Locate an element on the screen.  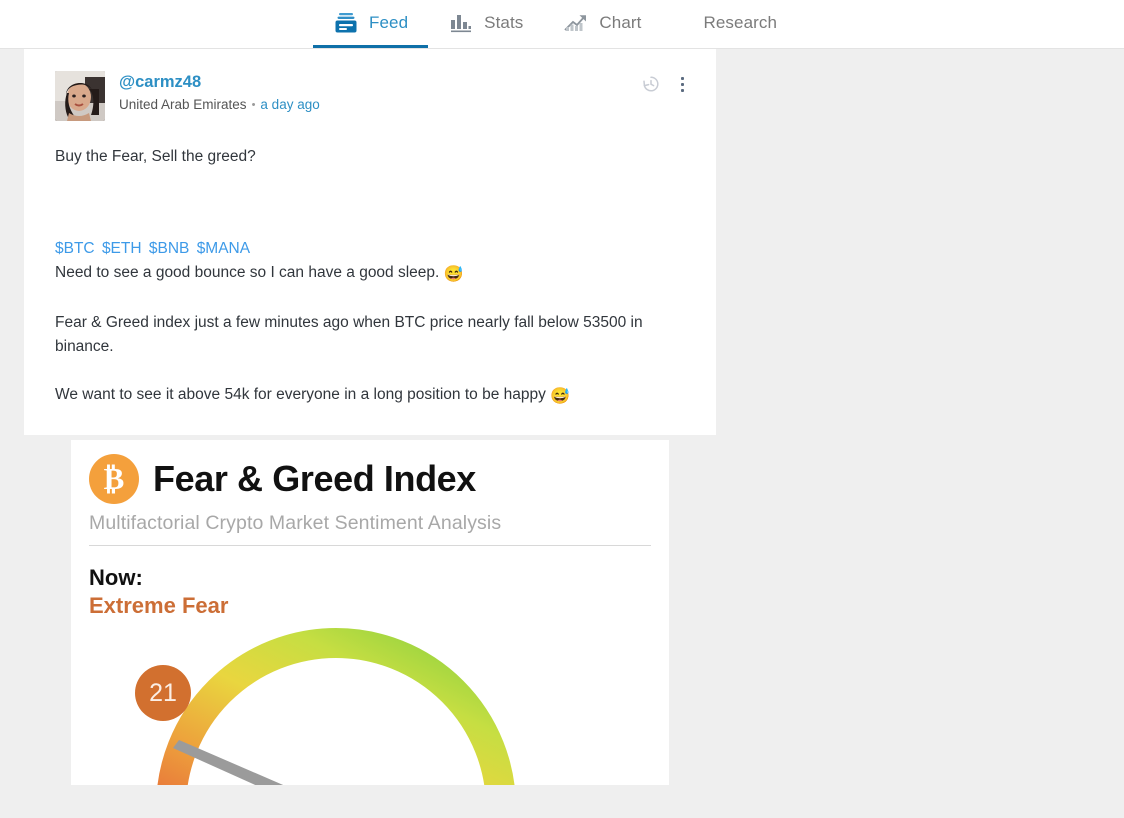
tab-stats: Stats is located at coordinates (485, 24).